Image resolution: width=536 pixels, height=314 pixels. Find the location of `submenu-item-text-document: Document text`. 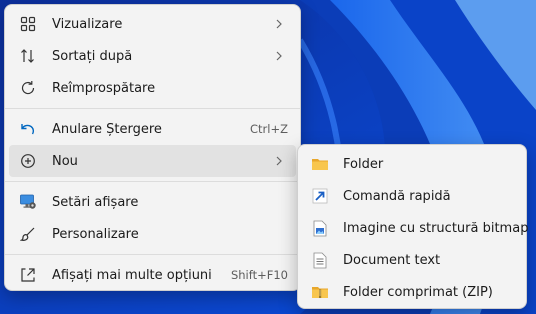

submenu-item-text-document: Document text is located at coordinates (412, 260).